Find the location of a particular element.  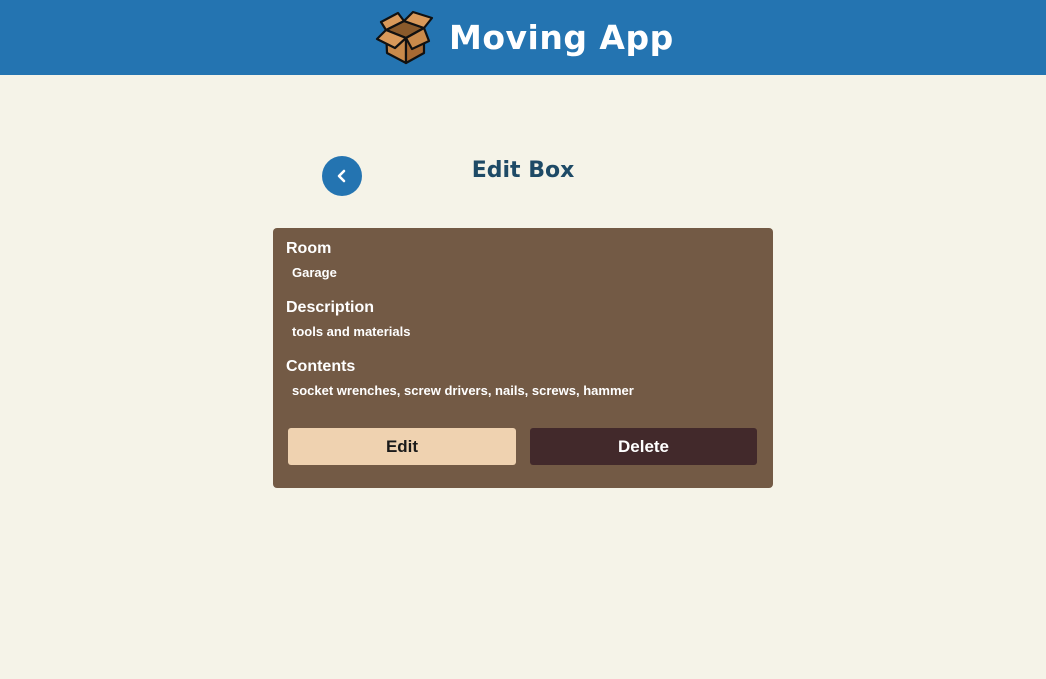

room-label: Room is located at coordinates (309, 248).